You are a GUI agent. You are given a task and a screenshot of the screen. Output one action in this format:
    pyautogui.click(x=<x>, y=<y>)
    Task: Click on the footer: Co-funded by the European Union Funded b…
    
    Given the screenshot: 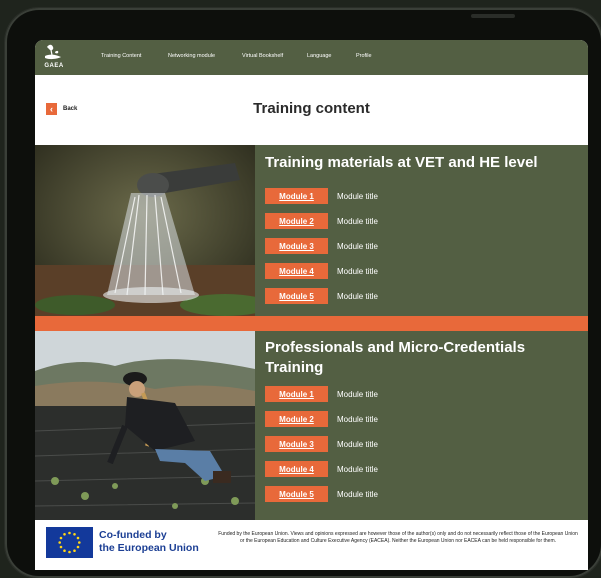 What is the action you would take?
    pyautogui.click(x=311, y=545)
    